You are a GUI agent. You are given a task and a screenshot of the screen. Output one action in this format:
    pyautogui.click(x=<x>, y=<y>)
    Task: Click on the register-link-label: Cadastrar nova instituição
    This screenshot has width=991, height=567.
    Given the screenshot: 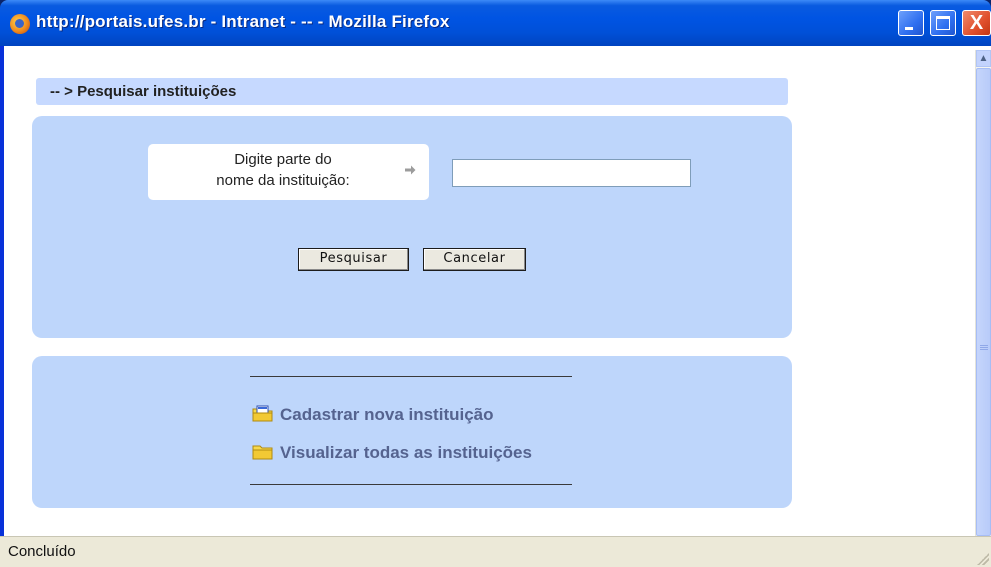 What is the action you would take?
    pyautogui.click(x=387, y=415)
    